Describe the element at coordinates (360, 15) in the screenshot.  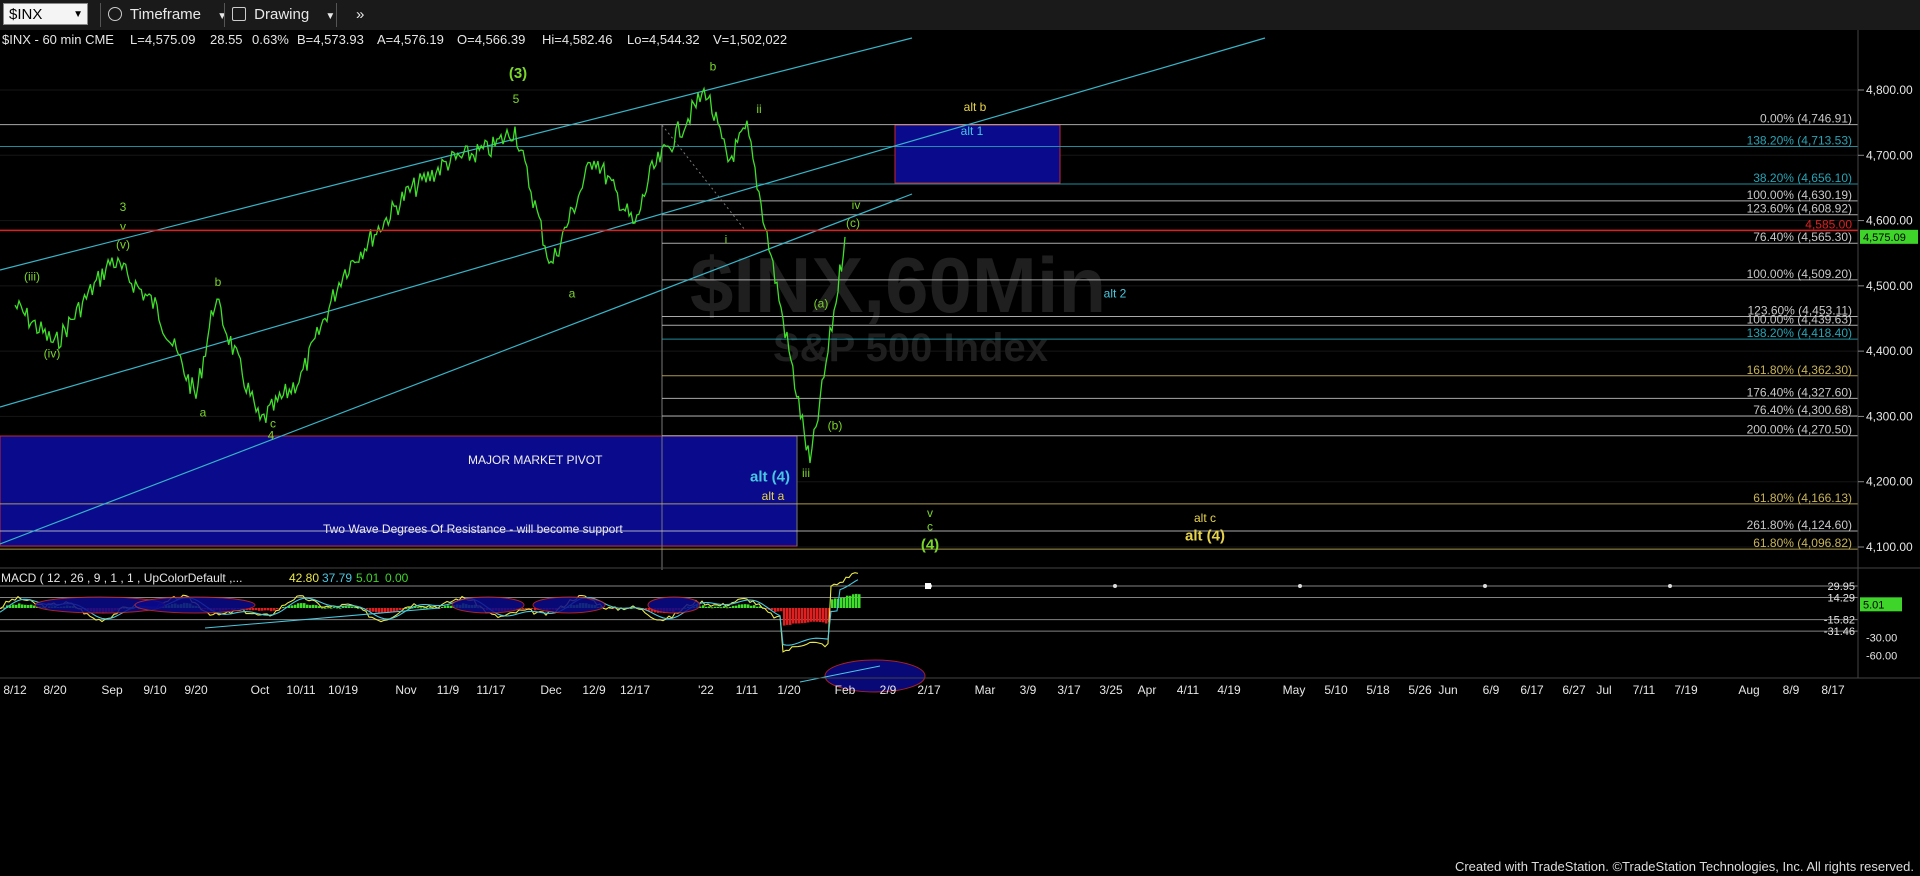
I see `more-tools-button: »` at that location.